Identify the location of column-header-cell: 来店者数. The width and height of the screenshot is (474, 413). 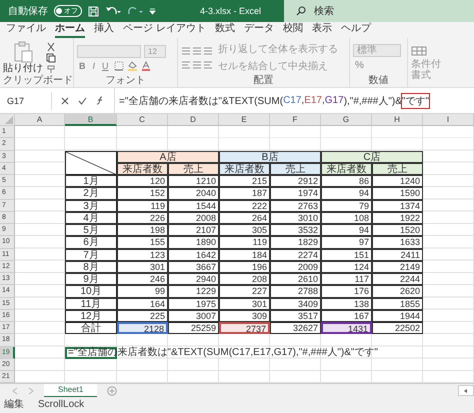
(142, 168).